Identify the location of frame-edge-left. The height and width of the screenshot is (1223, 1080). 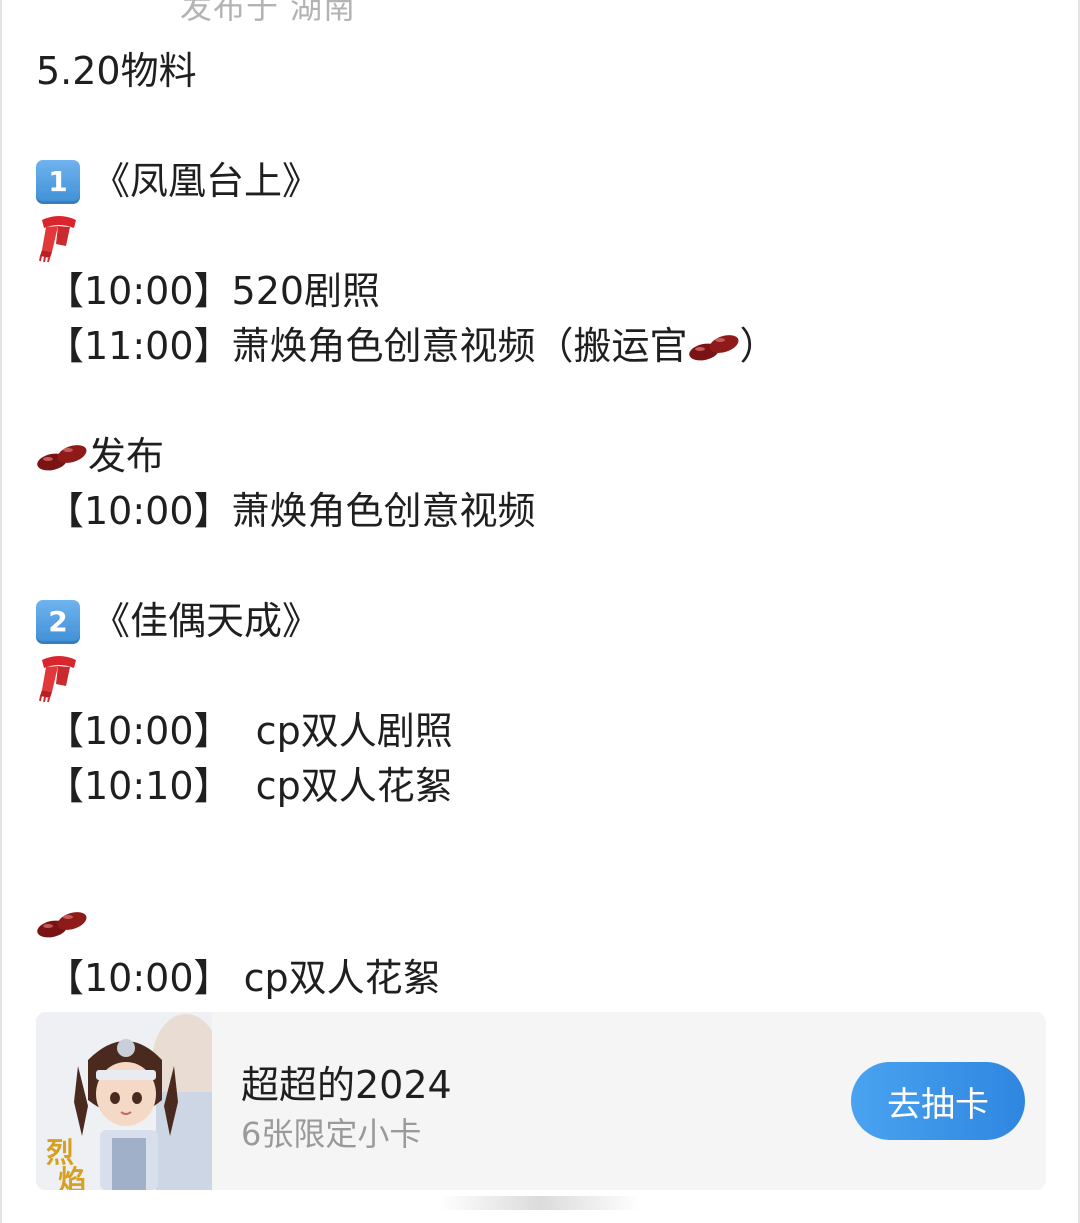
(1, 611).